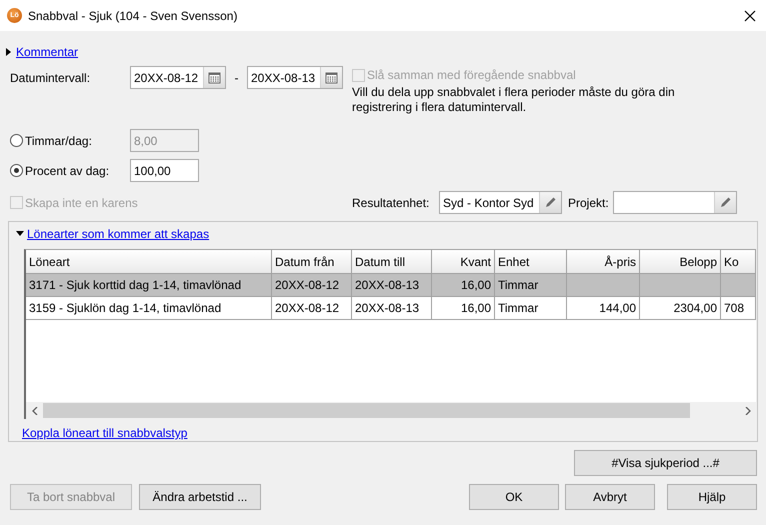  Describe the element at coordinates (118, 234) in the screenshot. I see `salary-types-link: Lönearter som kommer att skapas` at that location.